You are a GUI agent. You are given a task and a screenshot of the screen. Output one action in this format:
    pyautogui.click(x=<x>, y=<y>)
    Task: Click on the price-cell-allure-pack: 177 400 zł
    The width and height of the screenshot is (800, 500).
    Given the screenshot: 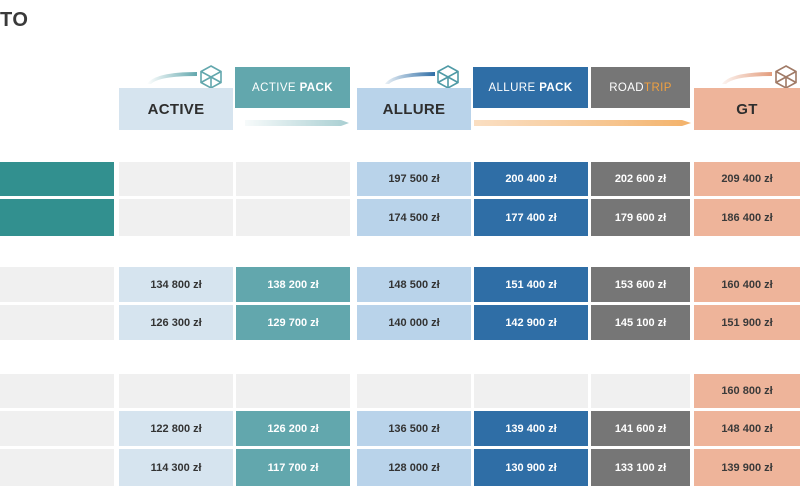 What is the action you would take?
    pyautogui.click(x=531, y=217)
    